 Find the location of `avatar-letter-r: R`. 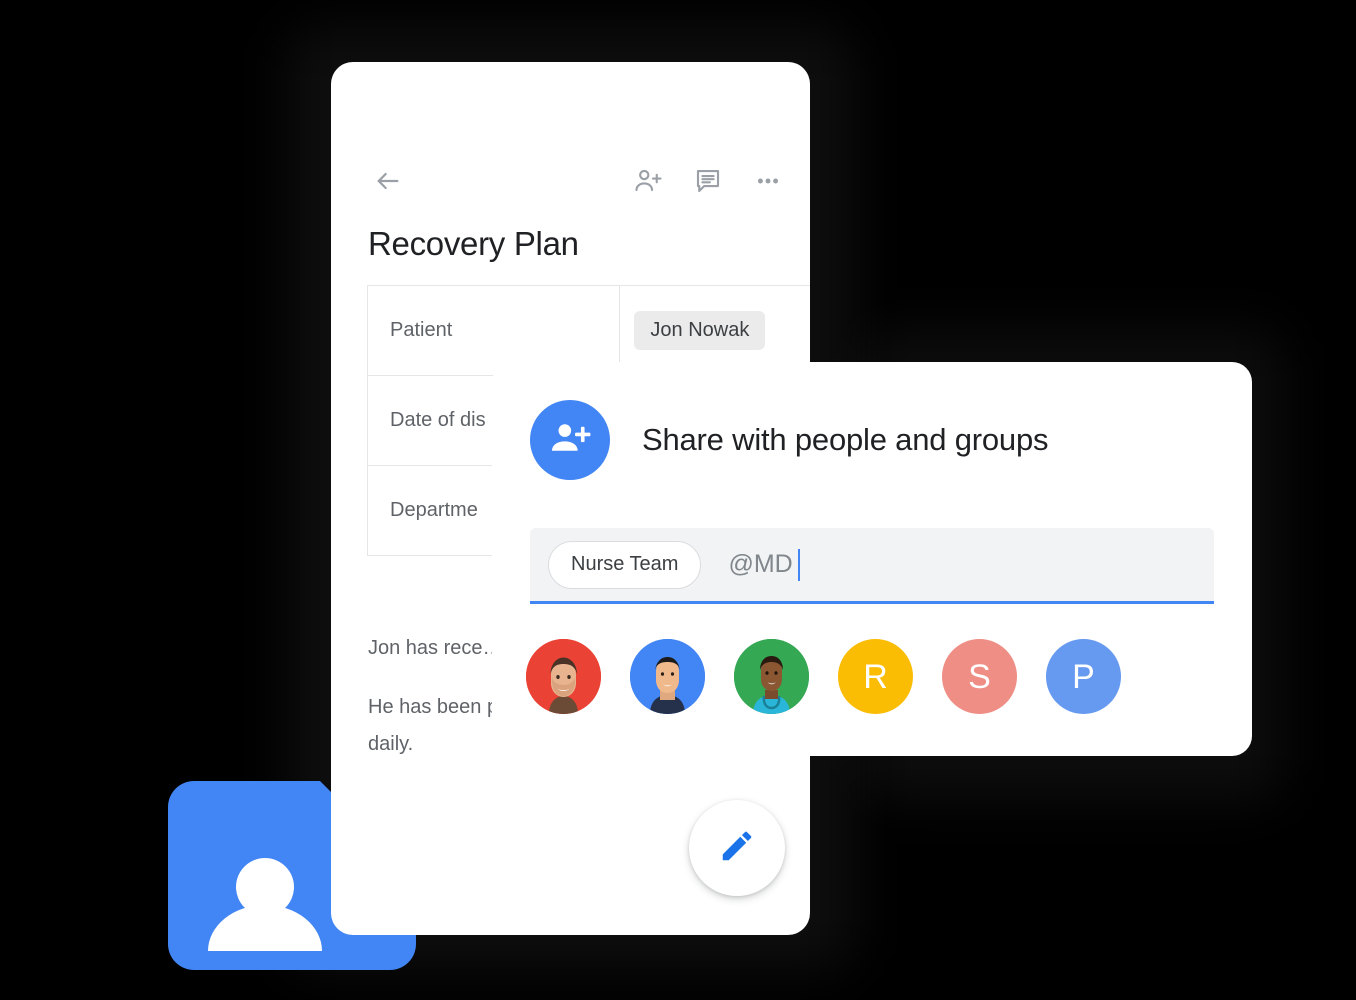

avatar-letter-r: R is located at coordinates (875, 676).